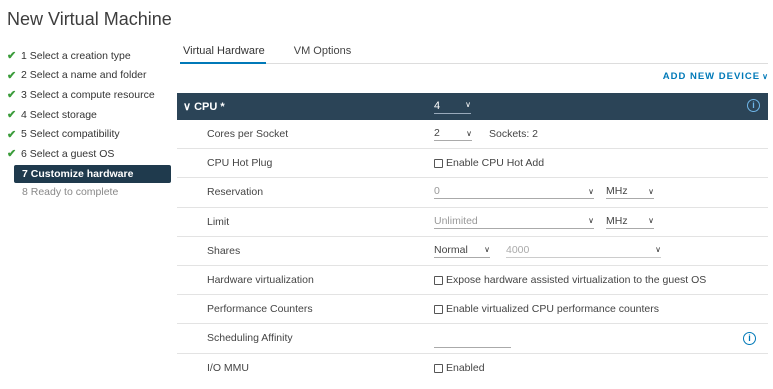  Describe the element at coordinates (321, 53) in the screenshot. I see `tab-vm-options: VM Options` at that location.